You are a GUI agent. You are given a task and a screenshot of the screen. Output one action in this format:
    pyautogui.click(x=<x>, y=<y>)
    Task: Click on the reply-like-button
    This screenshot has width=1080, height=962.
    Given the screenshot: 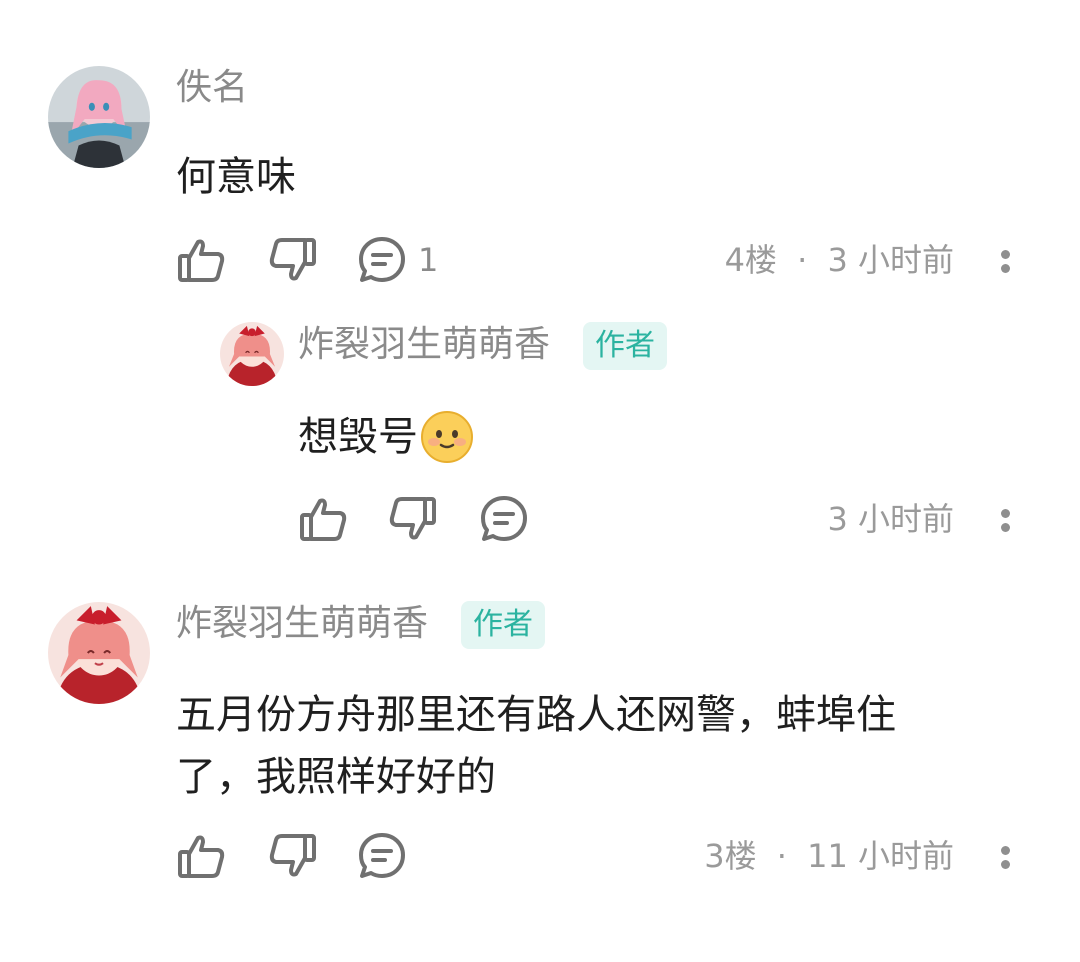 What is the action you would take?
    pyautogui.click(x=324, y=519)
    